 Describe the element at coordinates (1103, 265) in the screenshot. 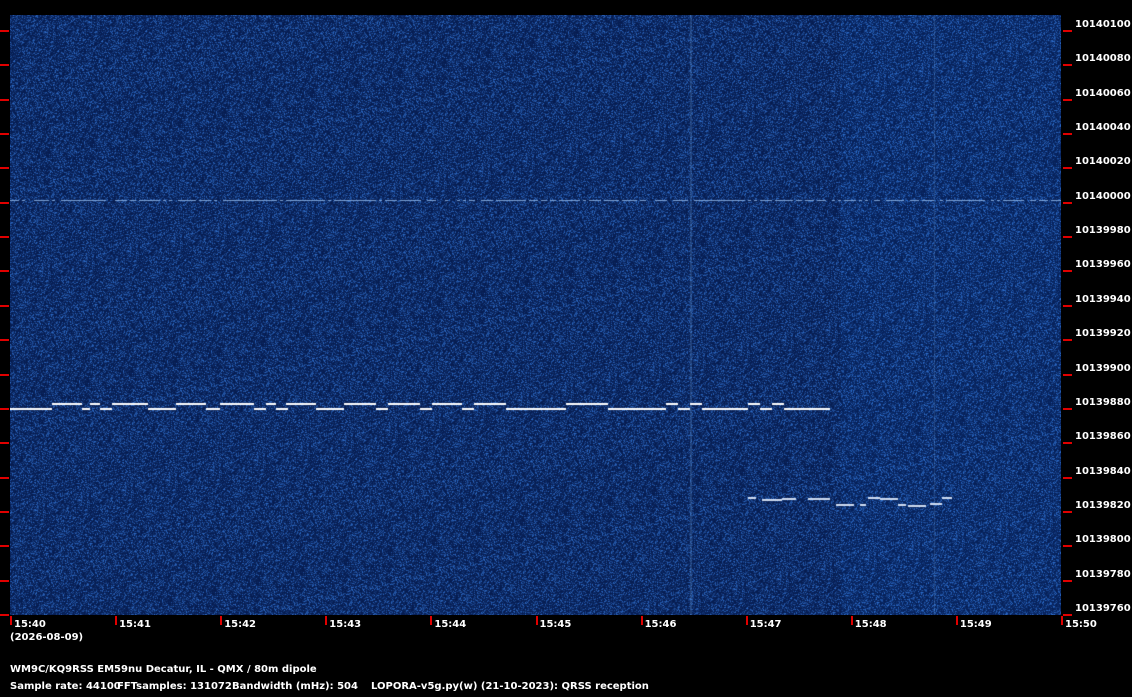

I see `frequency-label: 10139960` at that location.